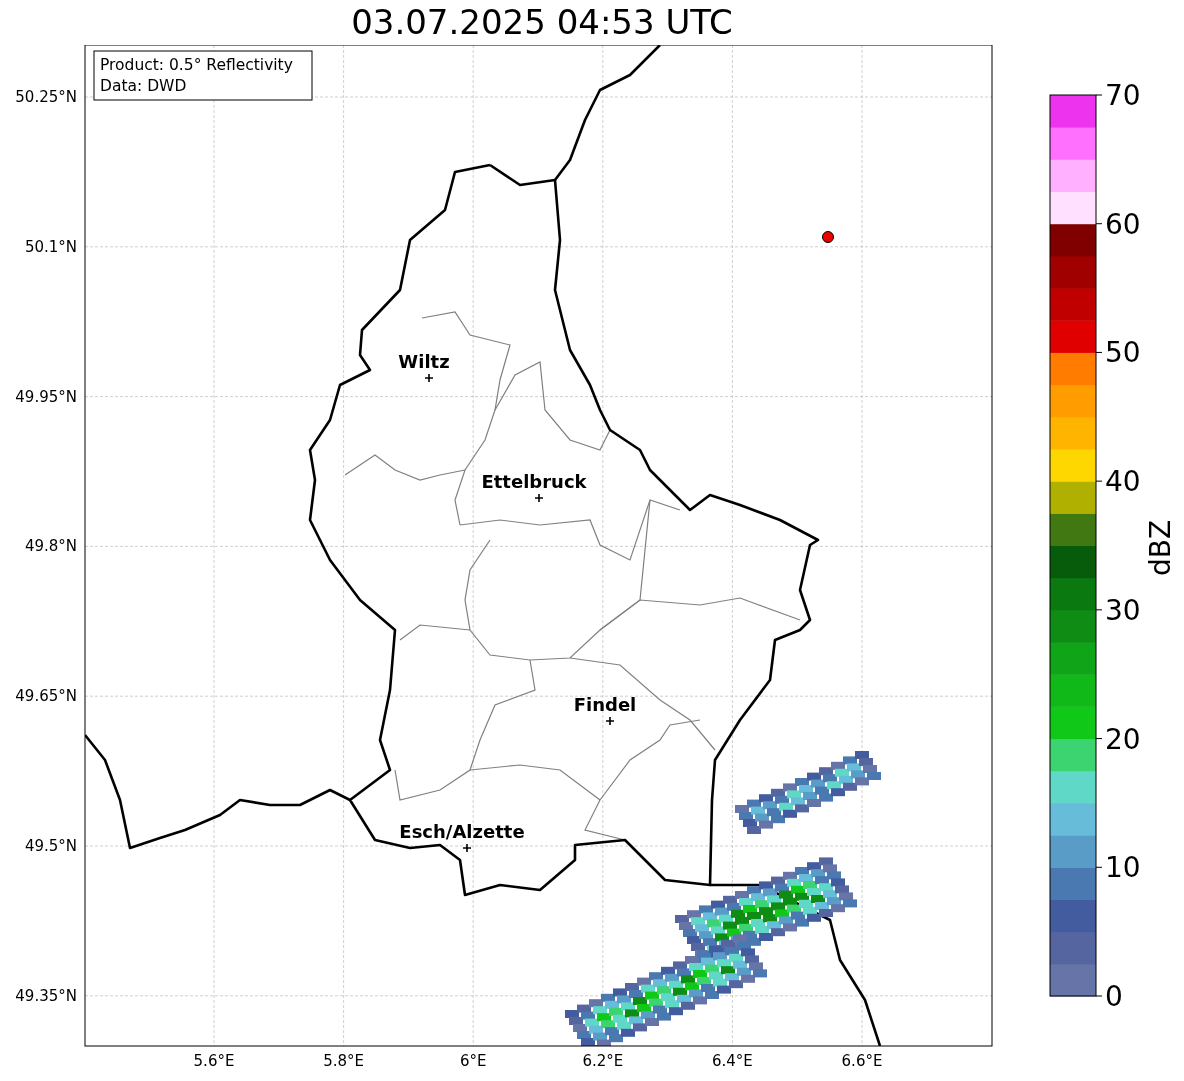 This screenshot has width=1184, height=1081. I want to click on info-line: Product: 0.5° Reflectivity, so click(196, 65).